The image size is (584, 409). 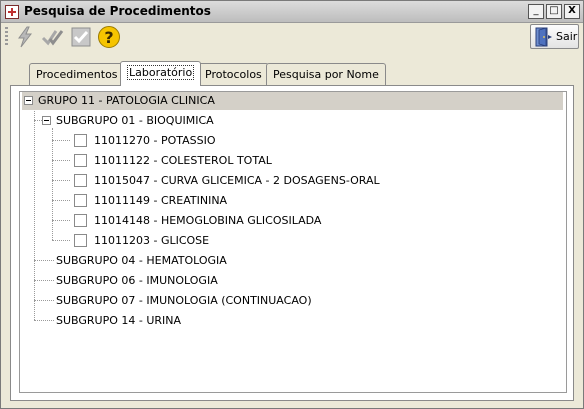 What do you see at coordinates (184, 300) in the screenshot?
I see `tree-node-label: SUBGRUPO 07 - IMUNOLOGIA (CONTINUACAO)` at bounding box center [184, 300].